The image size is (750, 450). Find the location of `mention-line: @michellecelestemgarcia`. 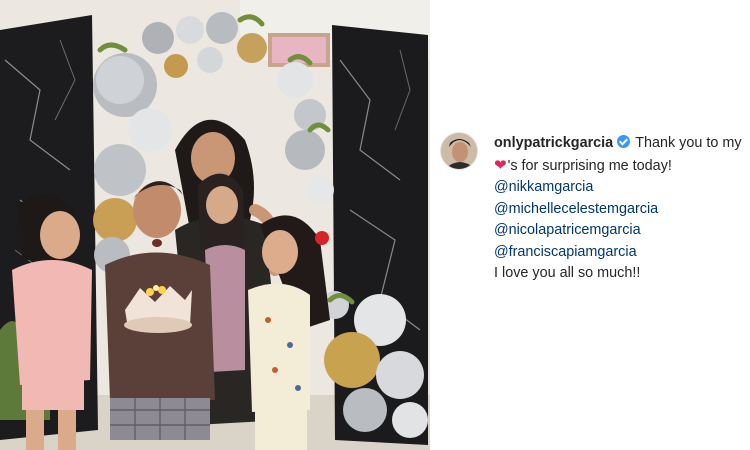

mention-line: @michellecelestemgarcia is located at coordinates (621, 210).